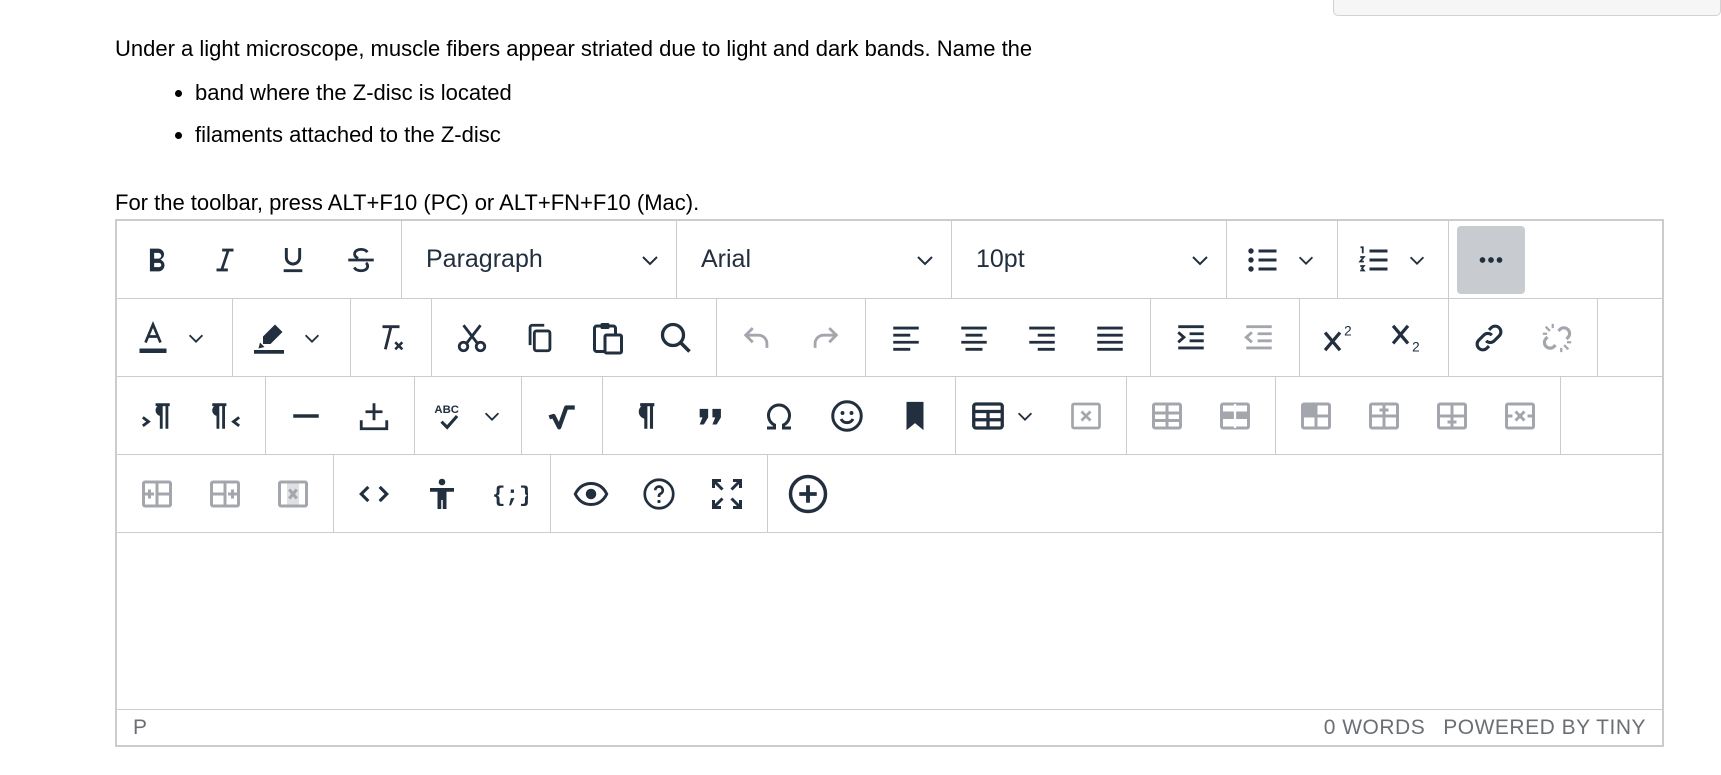 Image resolution: width=1721 pixels, height=775 pixels. I want to click on word-count: 0 WORDS, so click(1375, 728).